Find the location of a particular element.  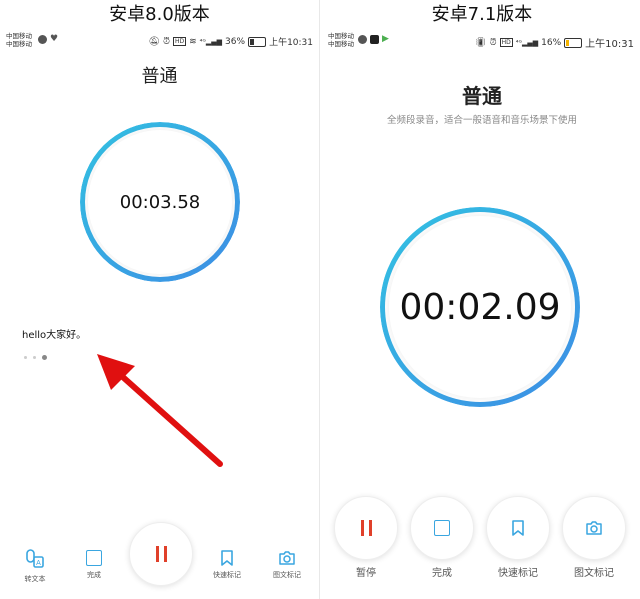

timer-ring: 00:02.09 is located at coordinates (480, 307).